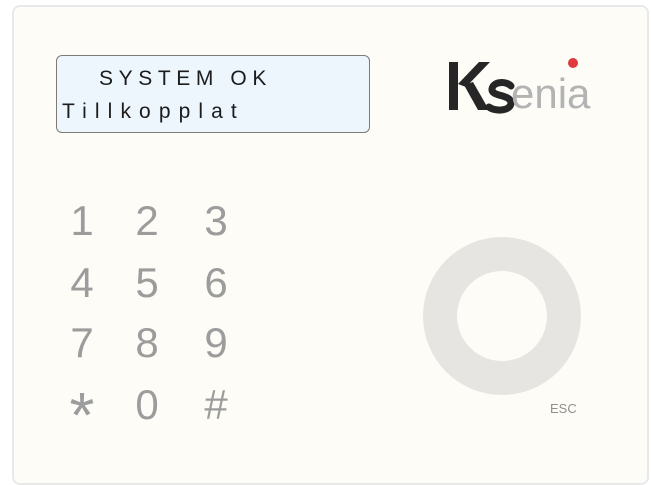  I want to click on key-1: 1, so click(82, 221).